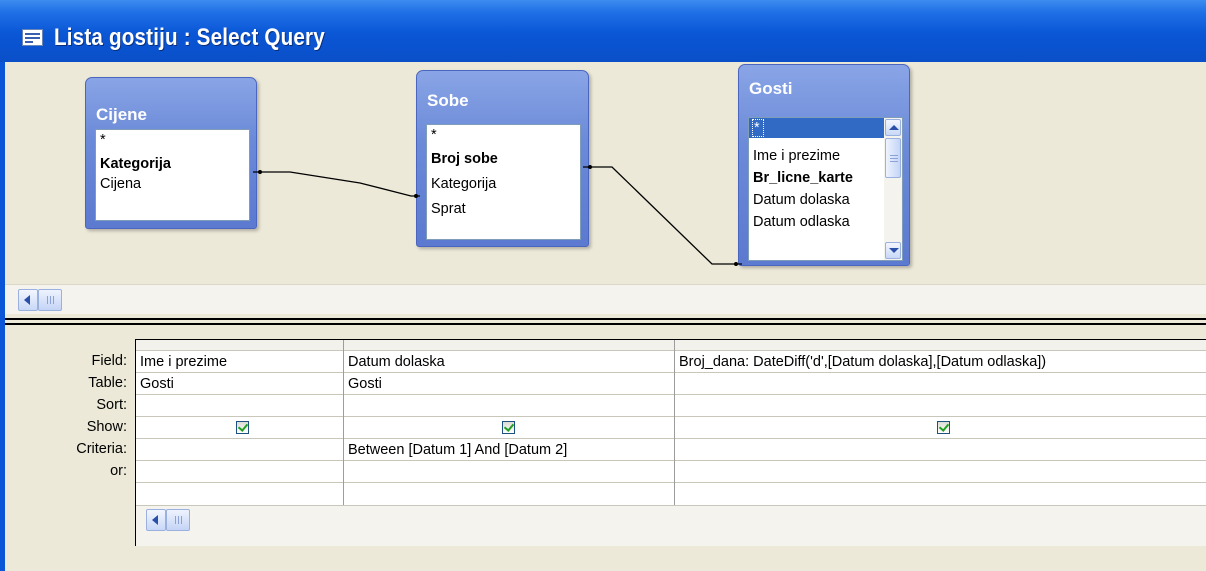 The image size is (1206, 571). What do you see at coordinates (509, 362) in the screenshot?
I see `grid-cell-field: Datum dolaska` at bounding box center [509, 362].